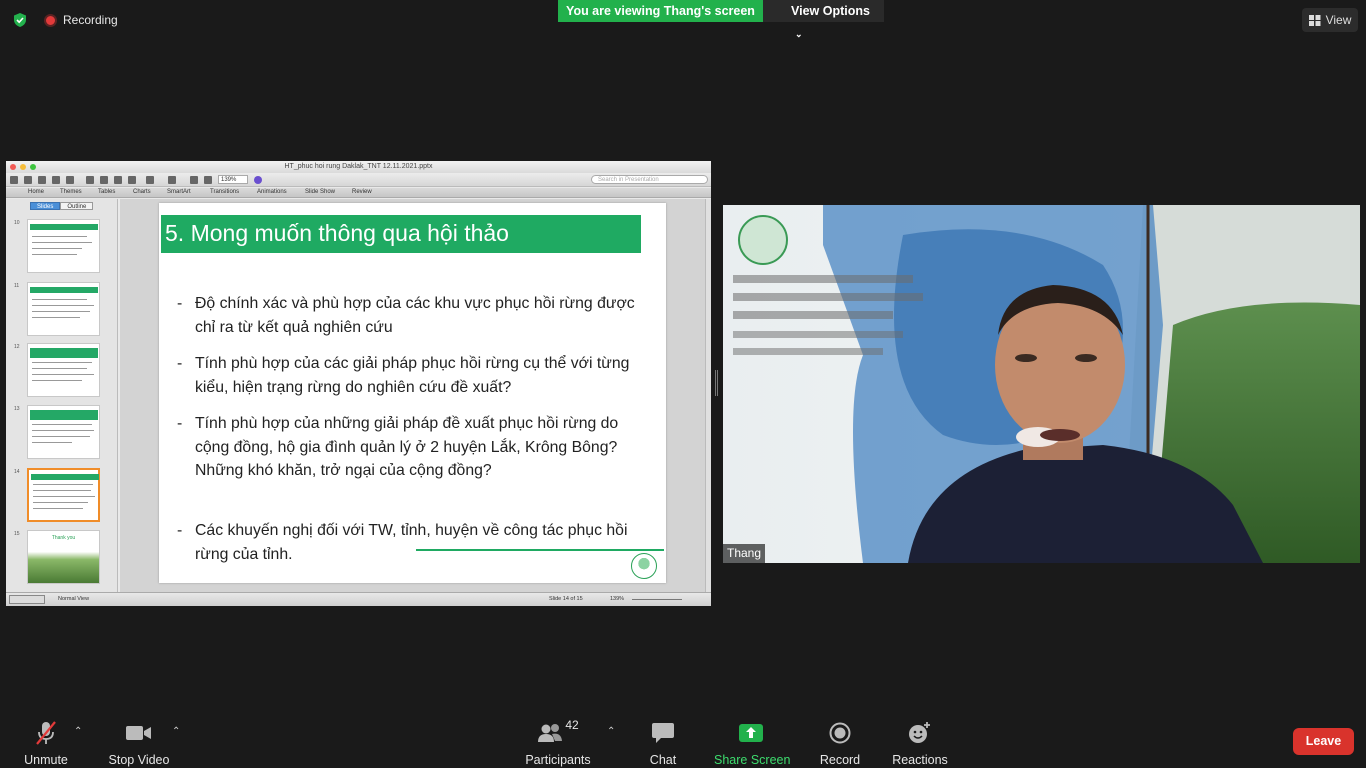 The width and height of the screenshot is (1366, 768). Describe the element at coordinates (118, 180) in the screenshot. I see `paste-icon` at that location.